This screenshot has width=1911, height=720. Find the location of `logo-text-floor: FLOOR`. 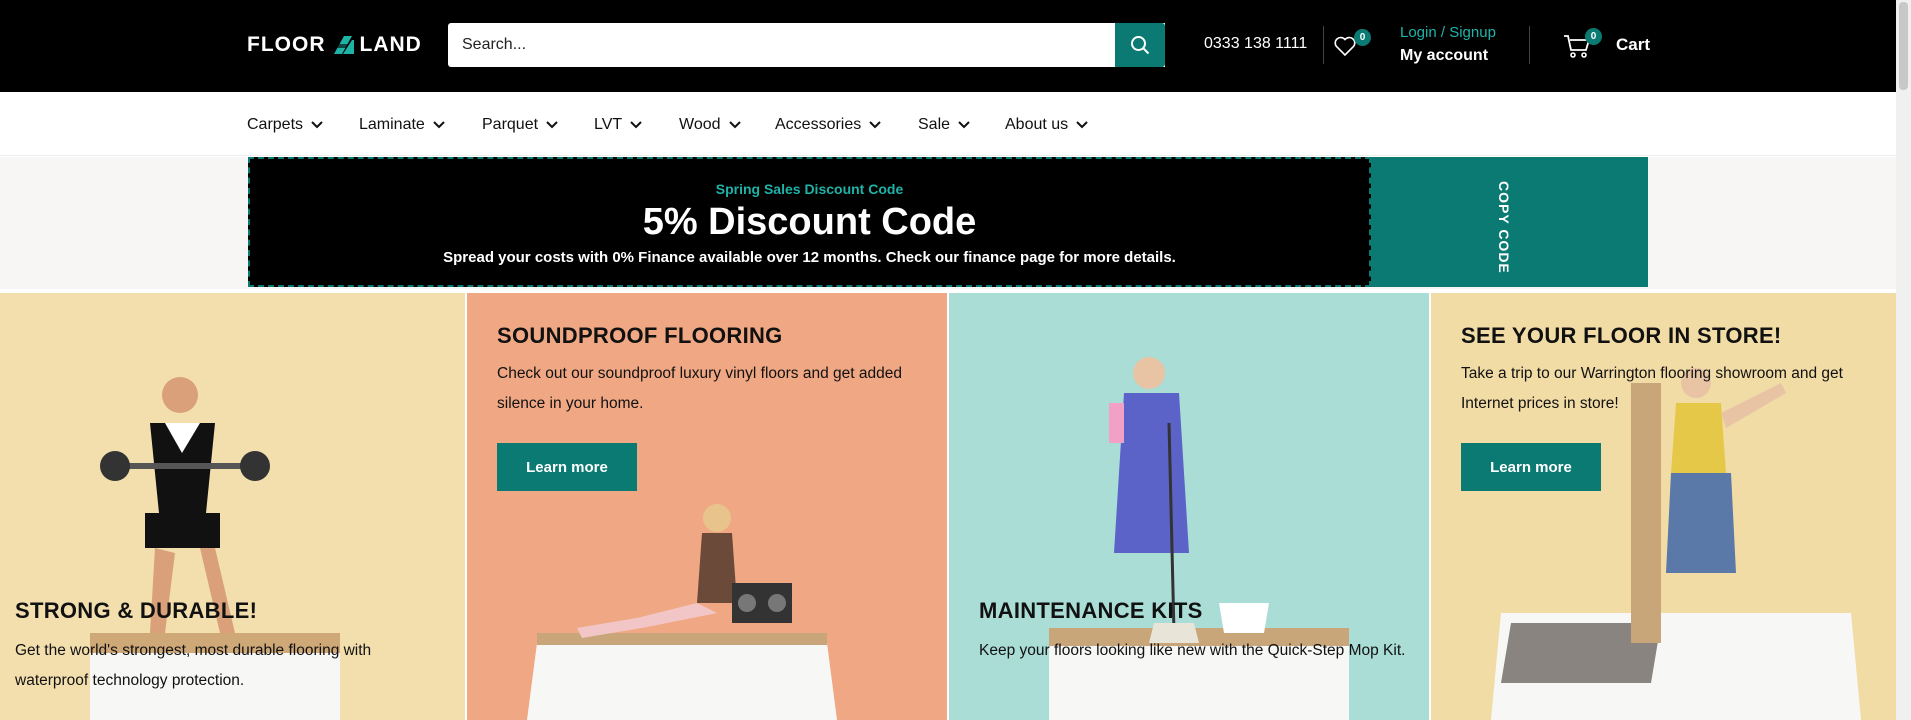

logo-text-floor: FLOOR is located at coordinates (286, 44).